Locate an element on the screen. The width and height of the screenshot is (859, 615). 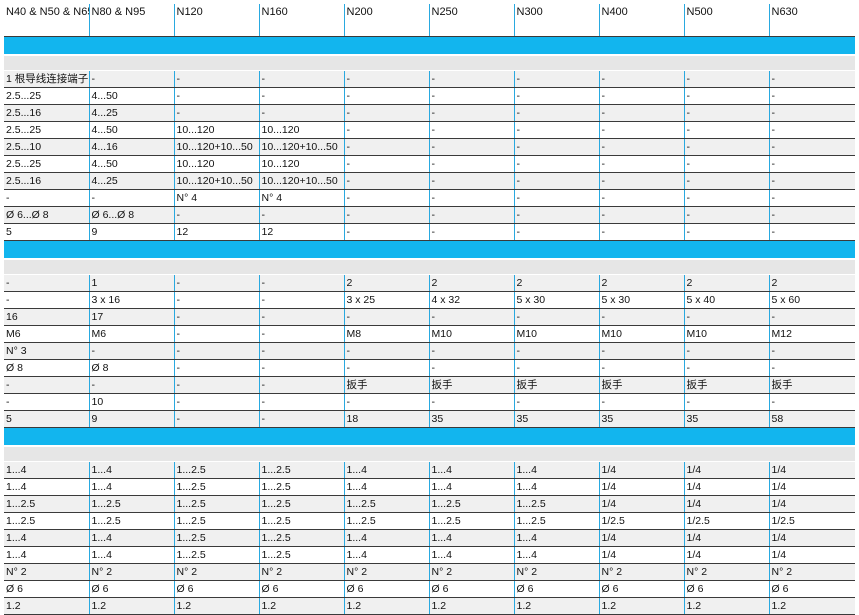
column-header: N300 is located at coordinates (557, 20).